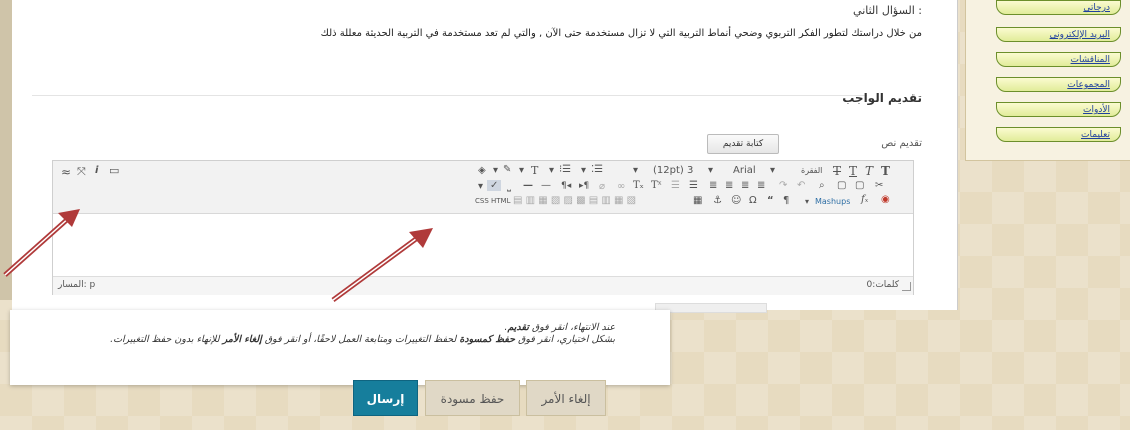 The image size is (1130, 430). Describe the element at coordinates (1058, 84) in the screenshot. I see `sidebar-item-groups: المجموعات` at that location.